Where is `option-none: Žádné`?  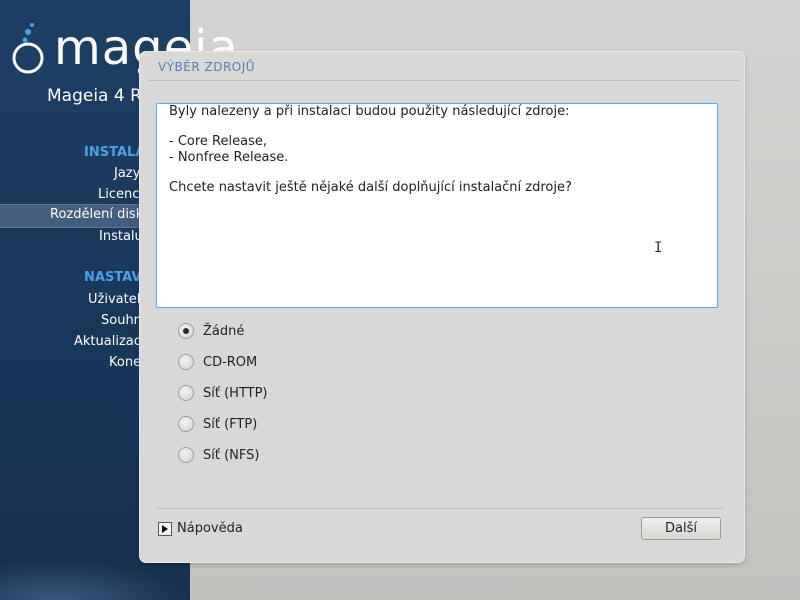
option-none: Žádné is located at coordinates (211, 331).